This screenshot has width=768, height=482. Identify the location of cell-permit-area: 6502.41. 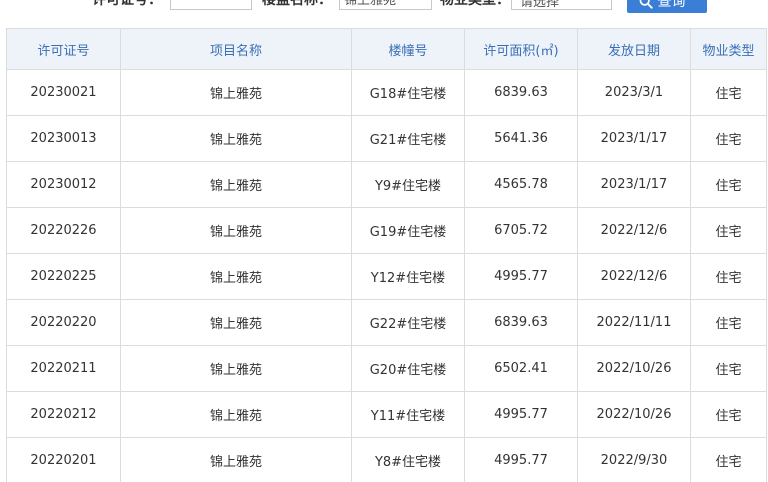
(521, 368).